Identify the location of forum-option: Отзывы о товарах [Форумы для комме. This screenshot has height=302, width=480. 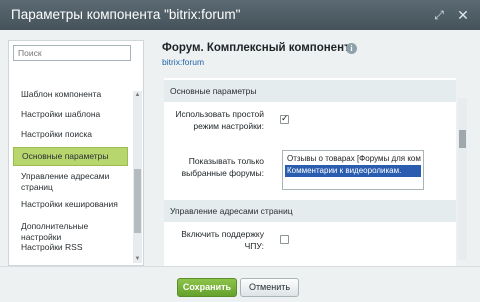
(353, 159).